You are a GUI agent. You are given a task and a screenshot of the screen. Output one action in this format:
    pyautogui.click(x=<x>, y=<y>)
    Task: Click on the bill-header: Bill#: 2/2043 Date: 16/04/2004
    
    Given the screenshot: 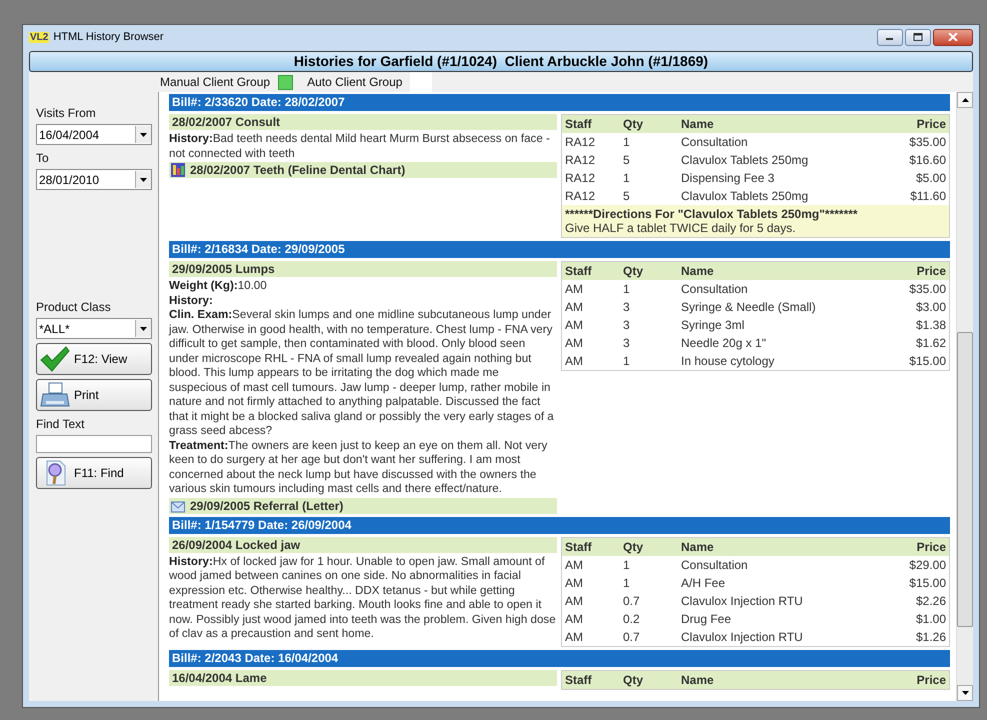 What is the action you would take?
    pyautogui.click(x=559, y=658)
    